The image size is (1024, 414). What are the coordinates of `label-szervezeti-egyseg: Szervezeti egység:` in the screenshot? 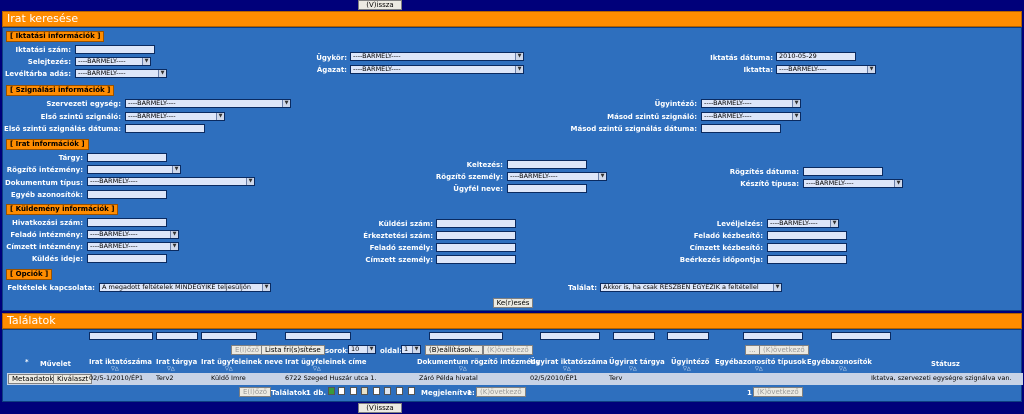 It's located at (83, 104).